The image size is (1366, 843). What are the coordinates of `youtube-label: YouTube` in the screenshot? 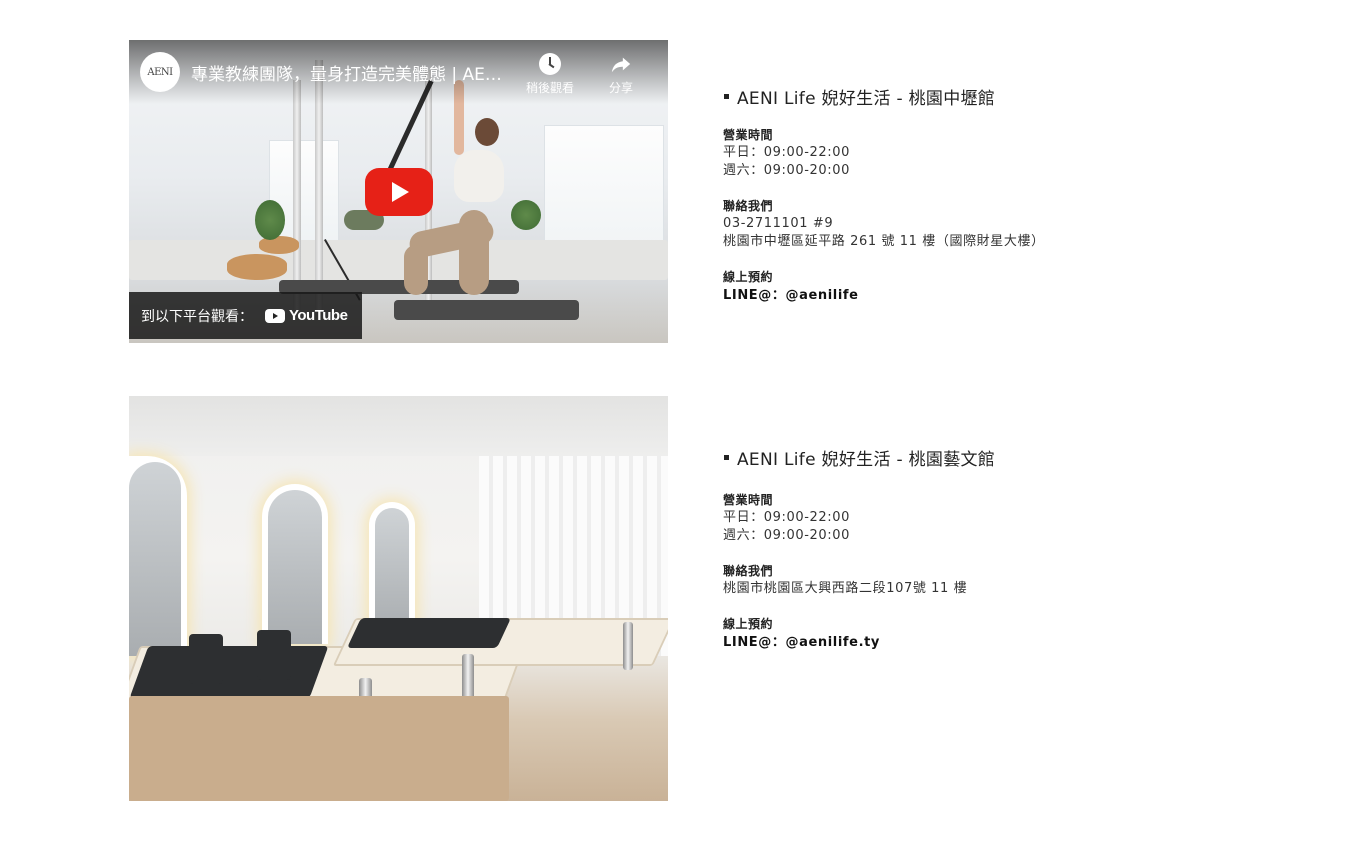 It's located at (318, 315).